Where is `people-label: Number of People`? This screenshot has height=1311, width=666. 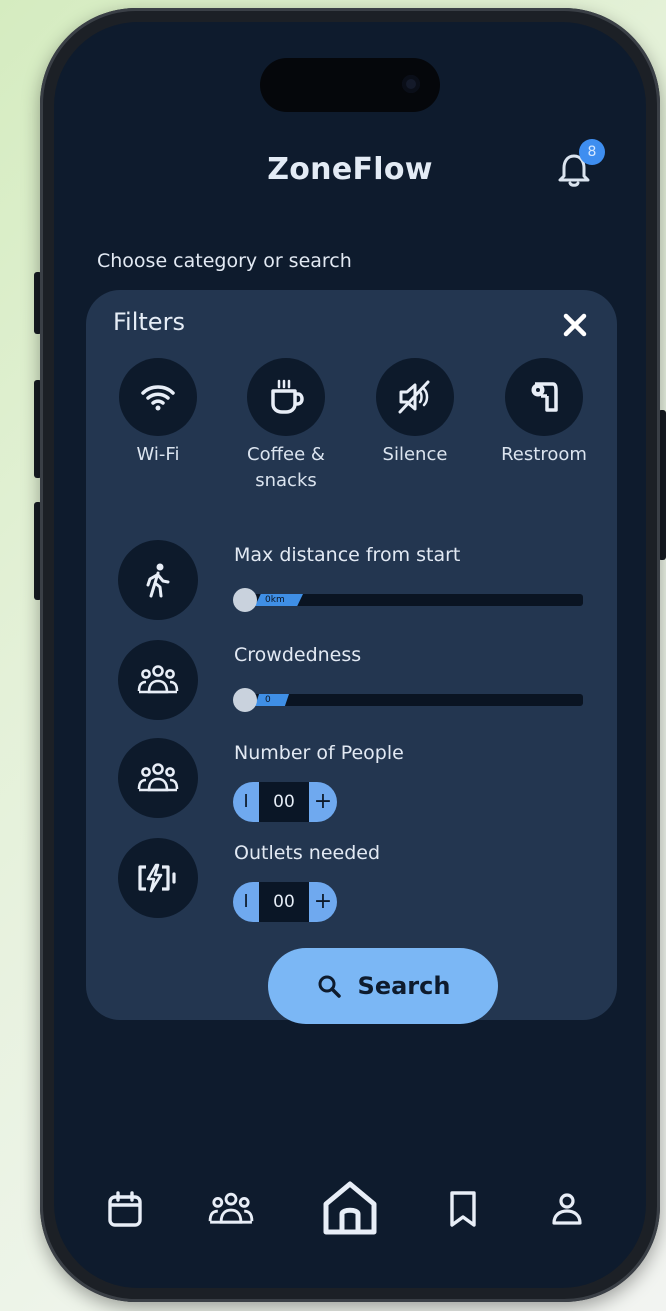 people-label: Number of People is located at coordinates (319, 753).